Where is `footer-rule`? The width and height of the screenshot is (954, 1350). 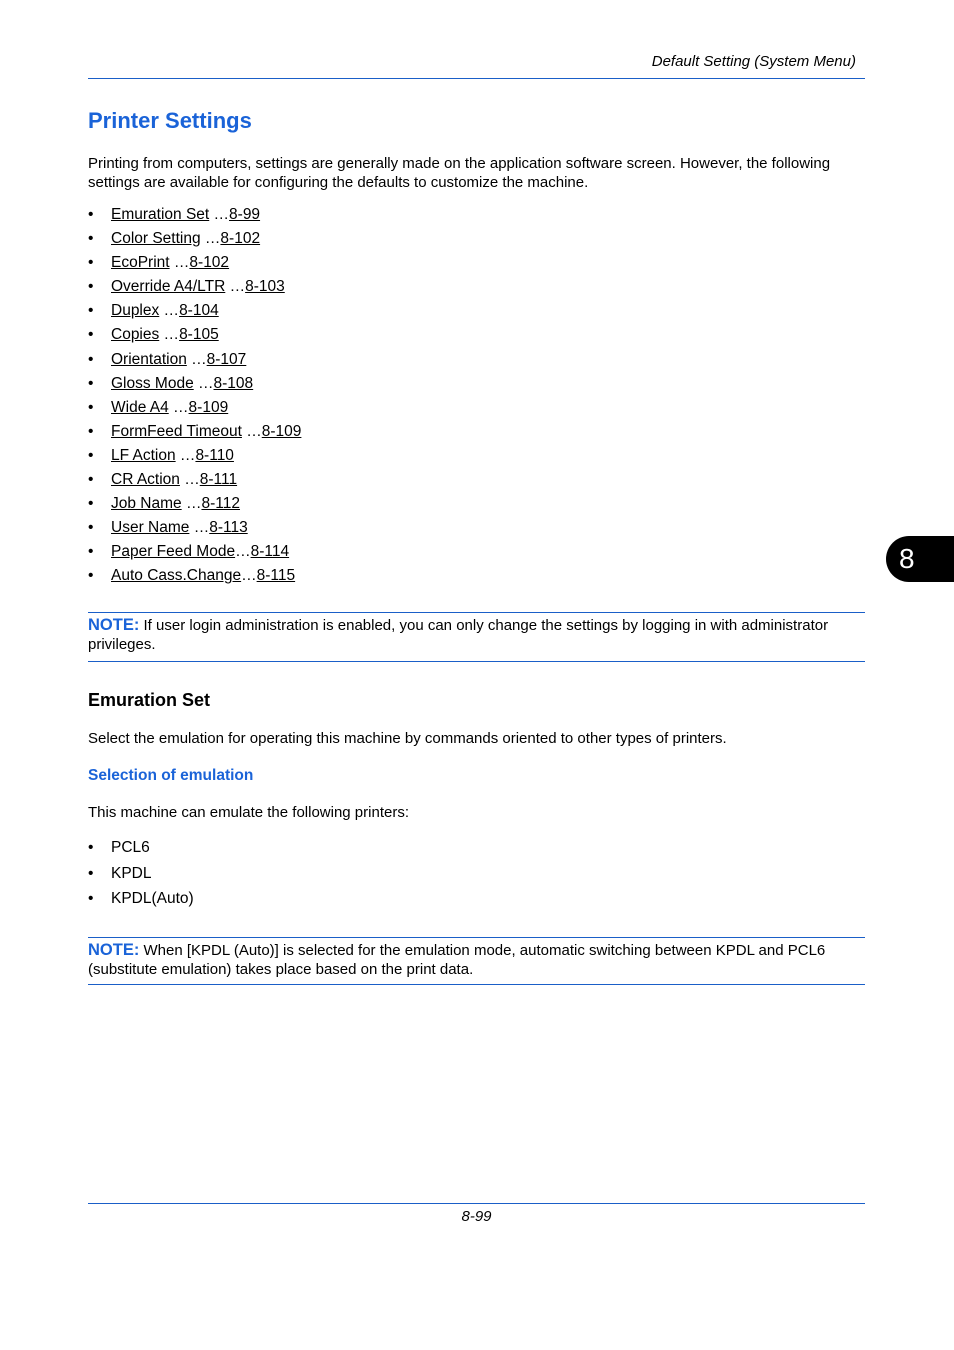 footer-rule is located at coordinates (476, 1203).